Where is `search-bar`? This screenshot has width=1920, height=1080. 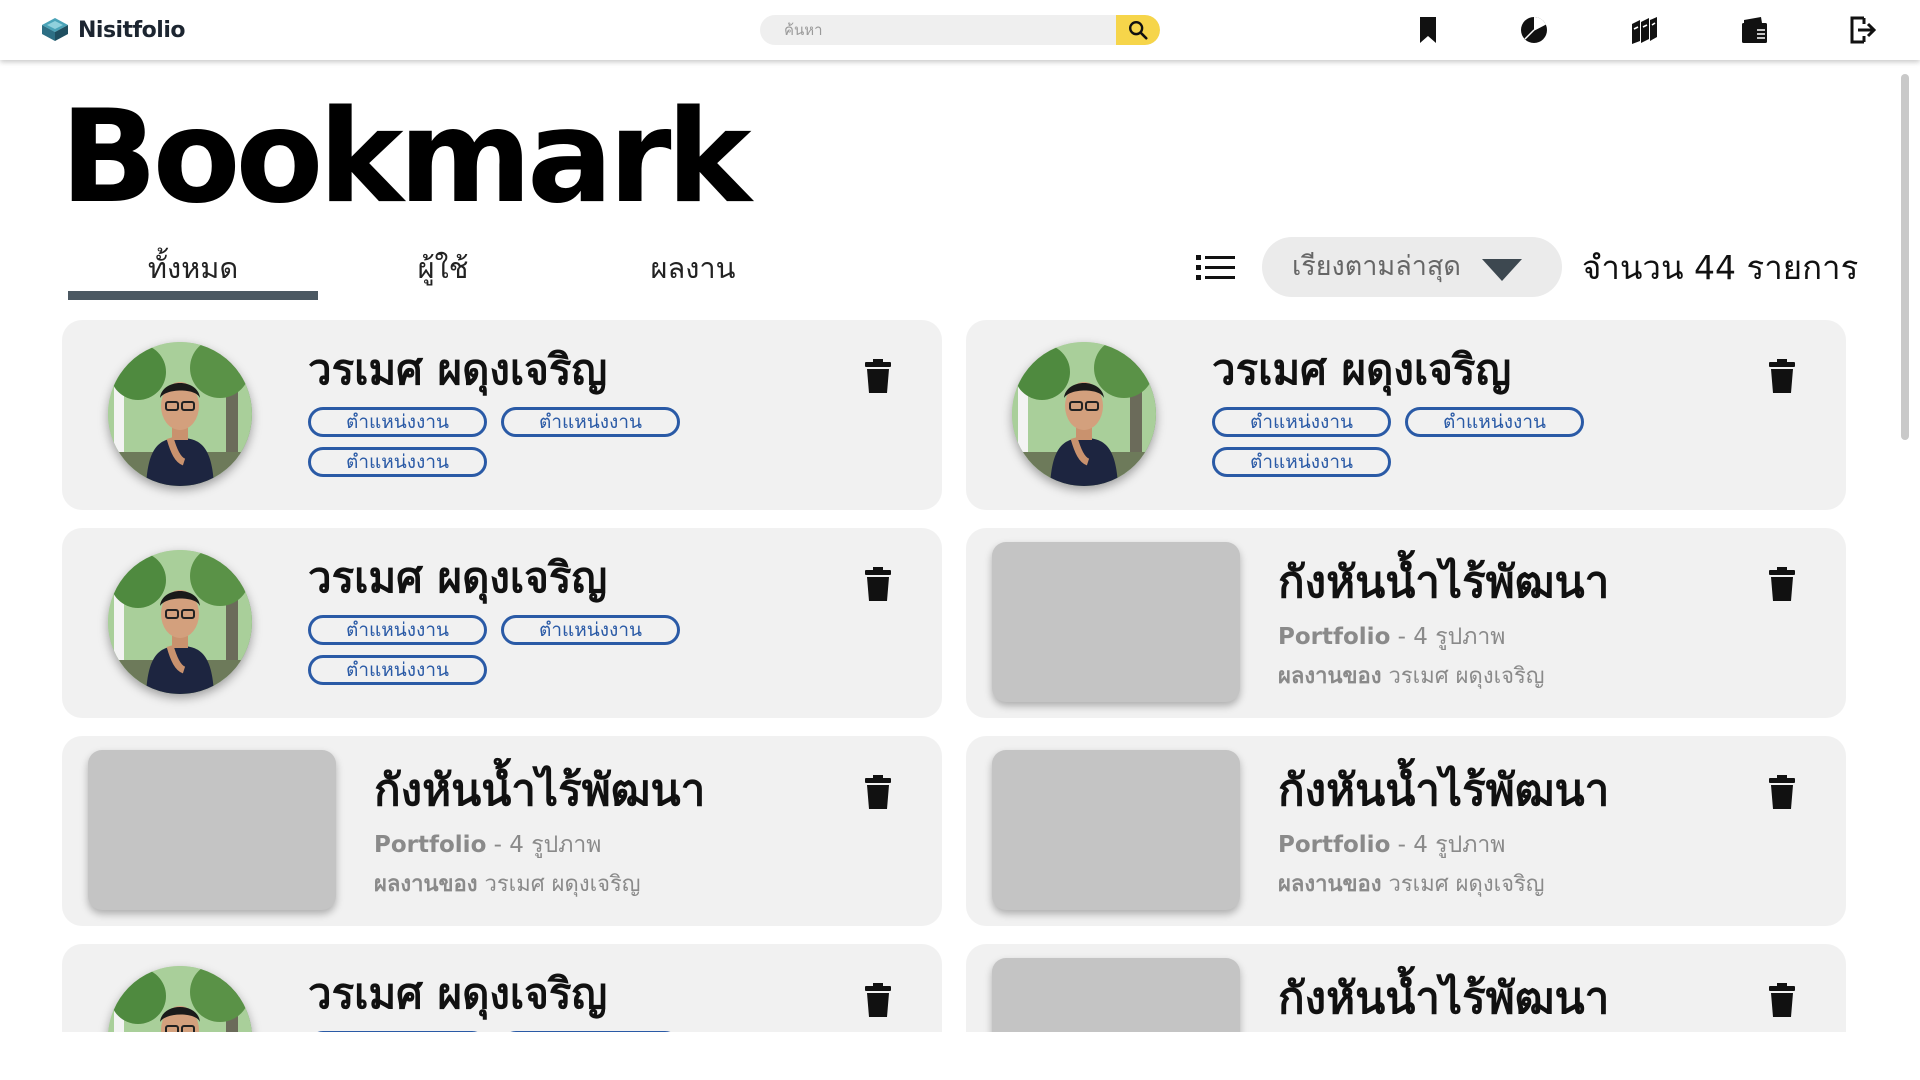 search-bar is located at coordinates (960, 30).